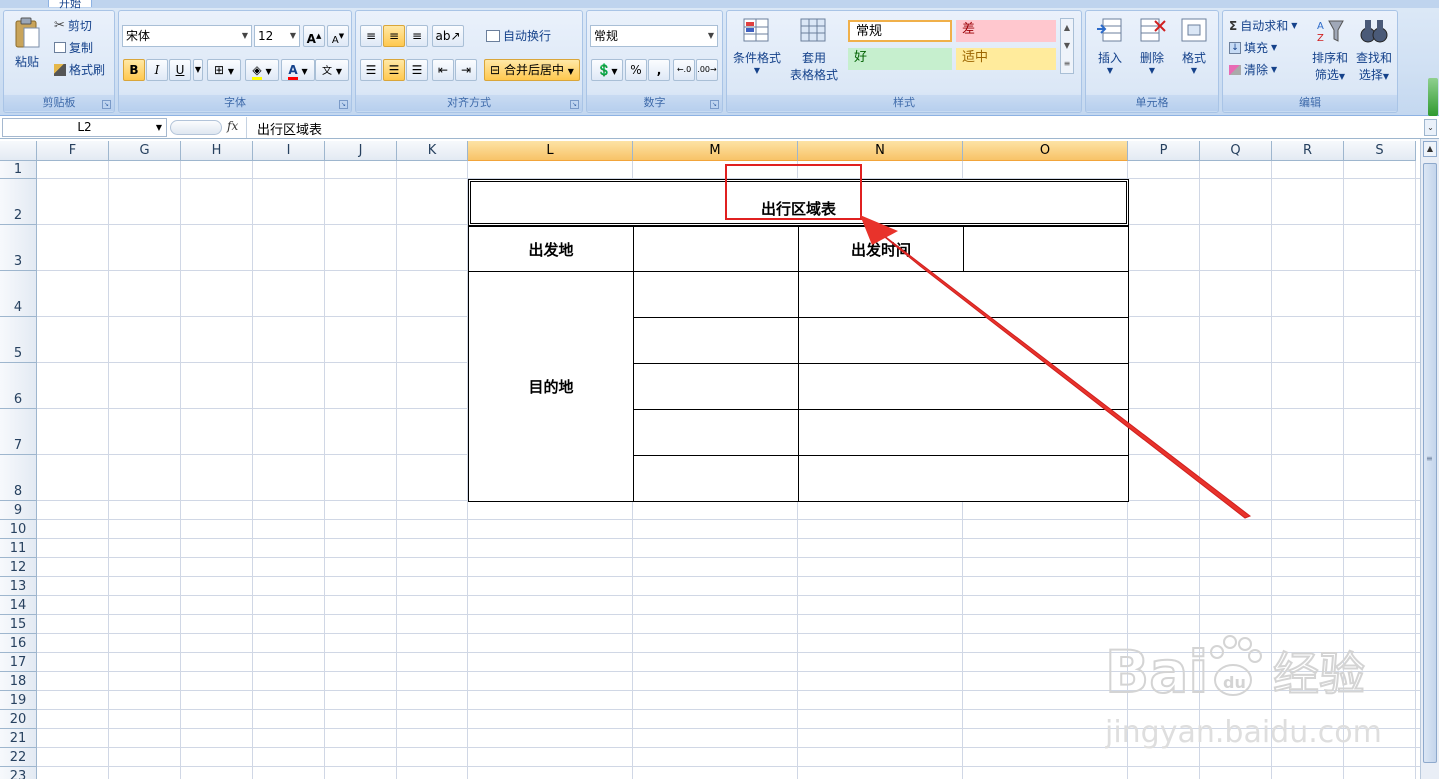 The width and height of the screenshot is (1439, 779). What do you see at coordinates (84, 127) in the screenshot?
I see `name-box: L2 ▼` at bounding box center [84, 127].